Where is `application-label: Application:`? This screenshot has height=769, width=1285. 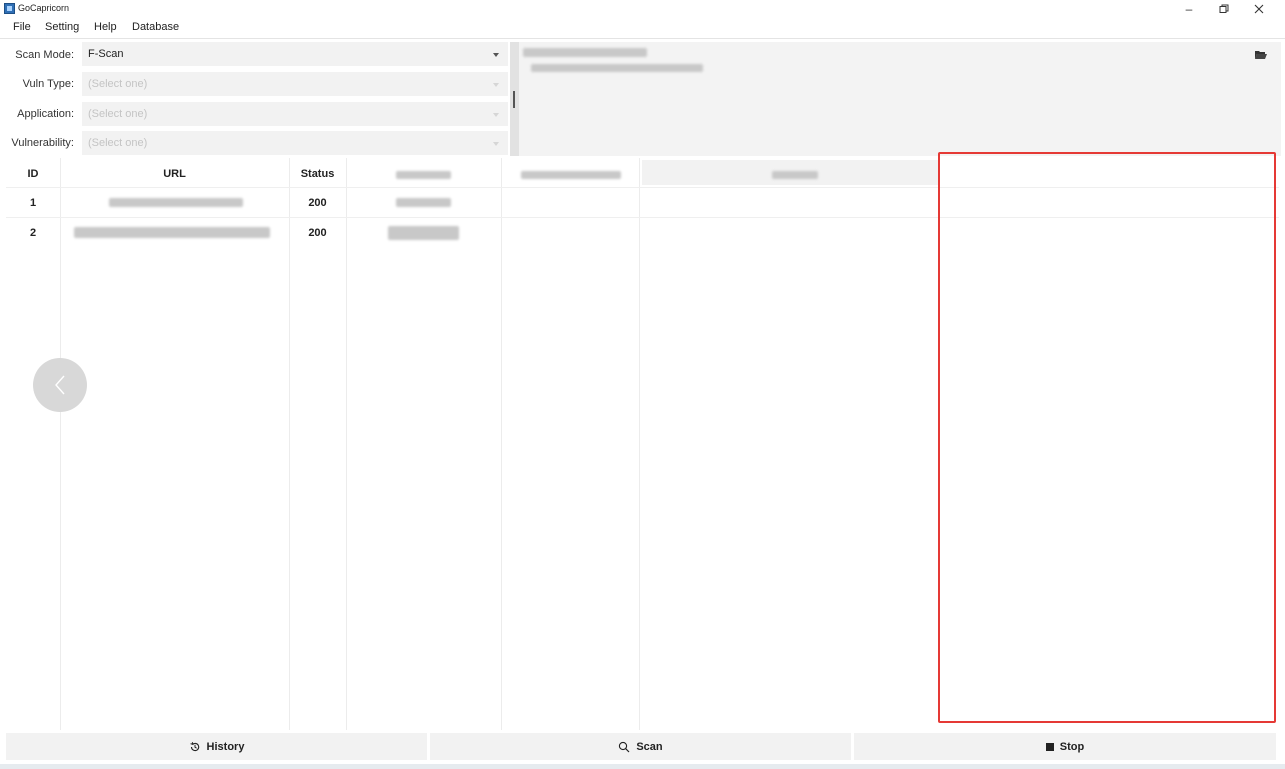 application-label: Application: is located at coordinates (45, 114).